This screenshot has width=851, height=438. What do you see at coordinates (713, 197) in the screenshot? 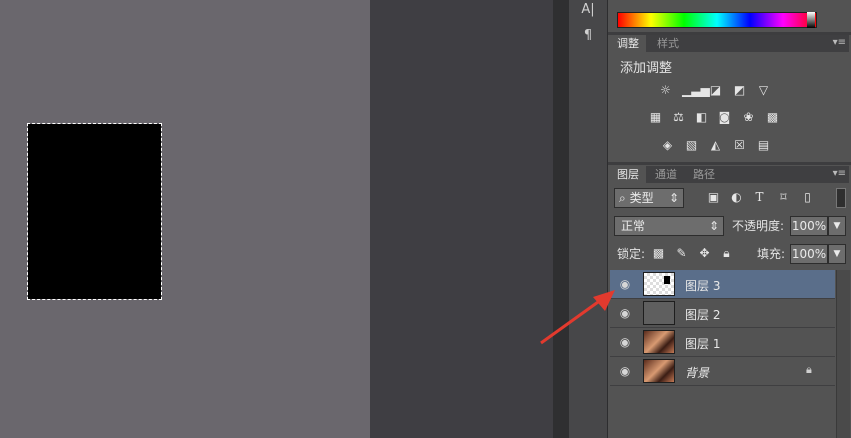
I see `pixel-filter-icon: ▣` at bounding box center [713, 197].